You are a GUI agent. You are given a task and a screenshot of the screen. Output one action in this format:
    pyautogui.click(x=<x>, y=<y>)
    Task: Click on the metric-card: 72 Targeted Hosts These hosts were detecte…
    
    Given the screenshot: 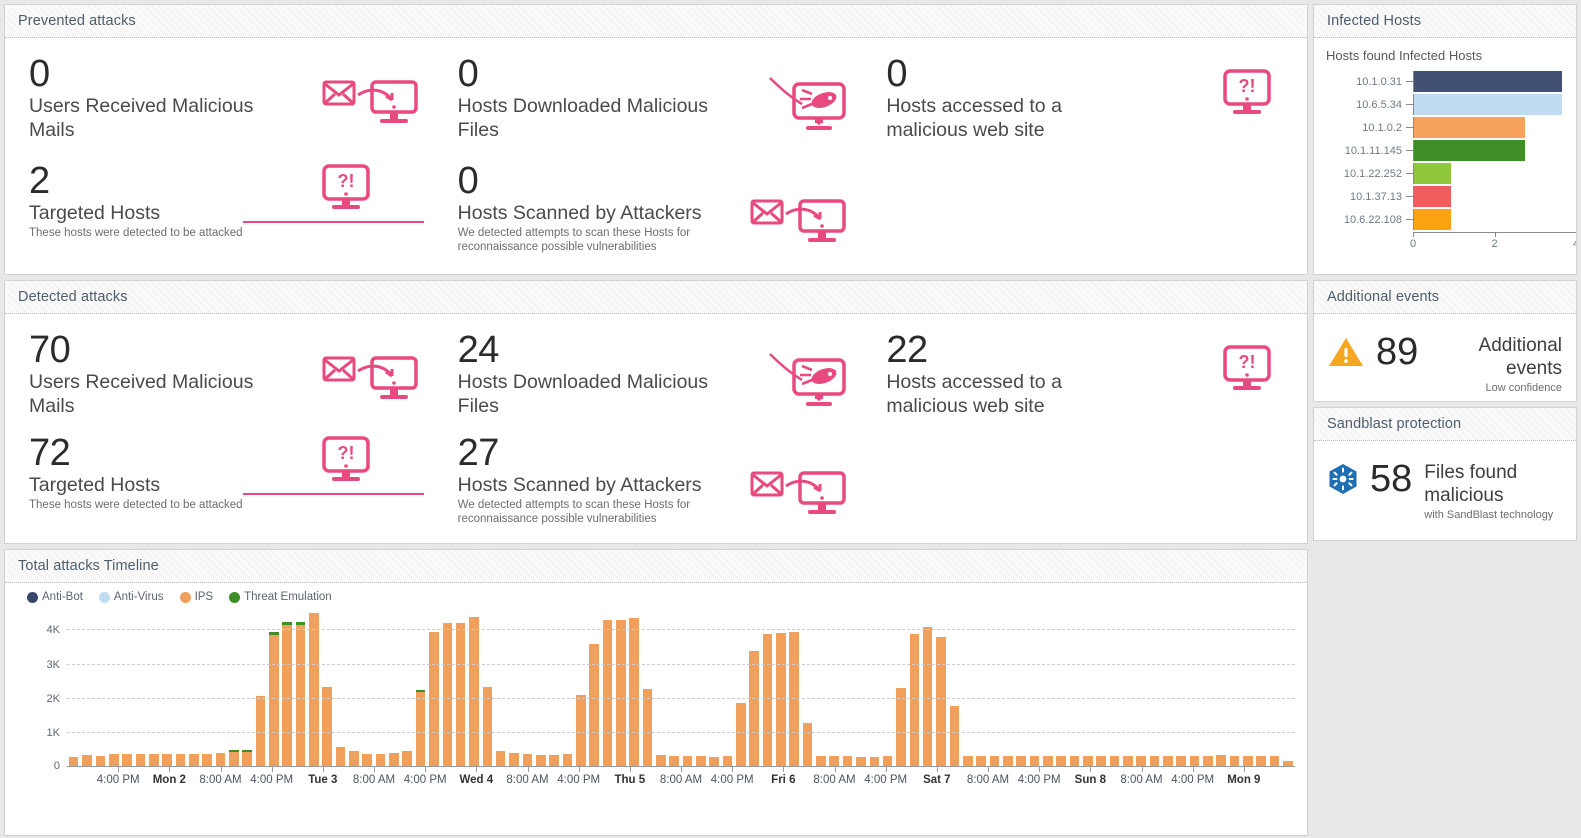 What is the action you would take?
    pyautogui.click(x=227, y=483)
    